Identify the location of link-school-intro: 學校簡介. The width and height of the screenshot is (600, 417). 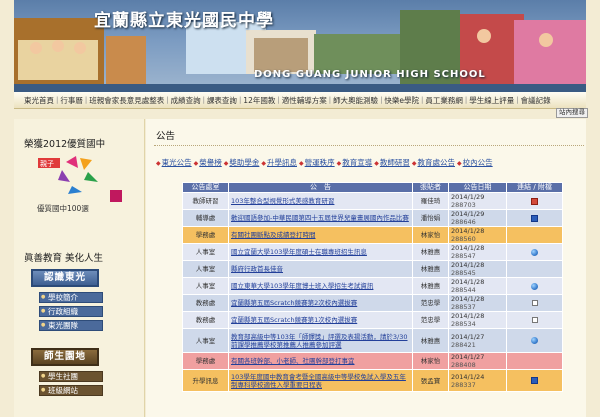
(71, 297).